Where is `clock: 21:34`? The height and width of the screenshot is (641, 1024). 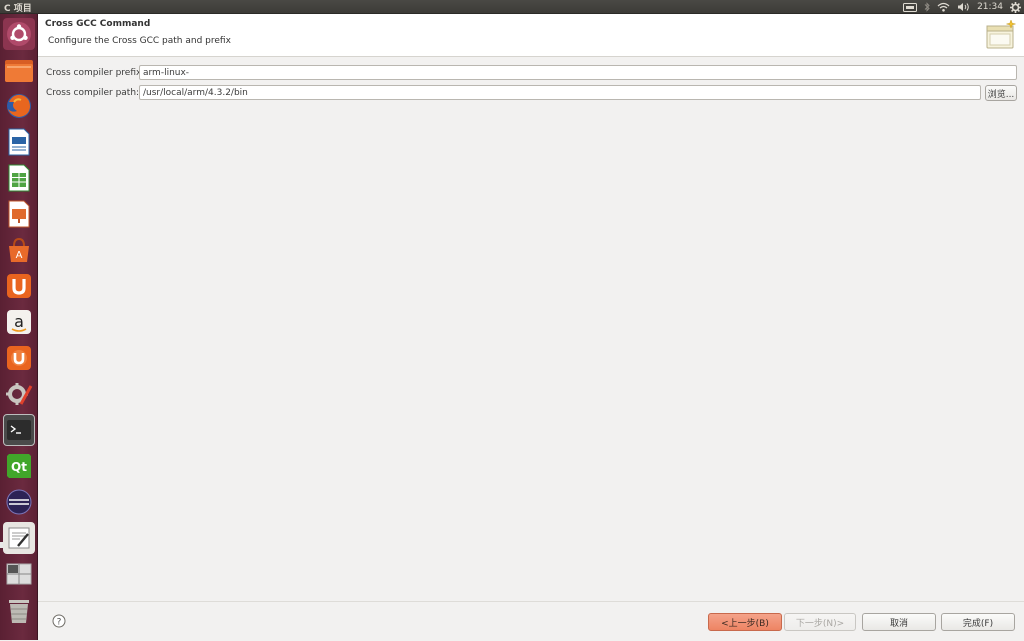
clock: 21:34 is located at coordinates (990, 7).